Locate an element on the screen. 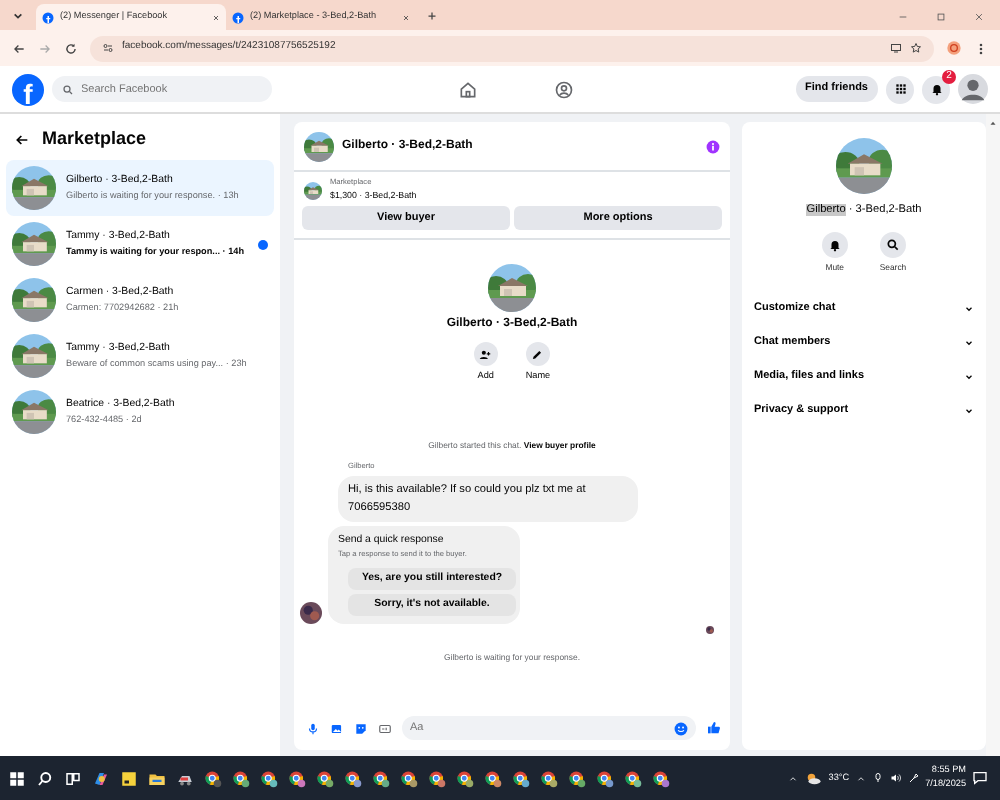 This screenshot has width=1000, height=800. weather-icon is located at coordinates (813, 778).